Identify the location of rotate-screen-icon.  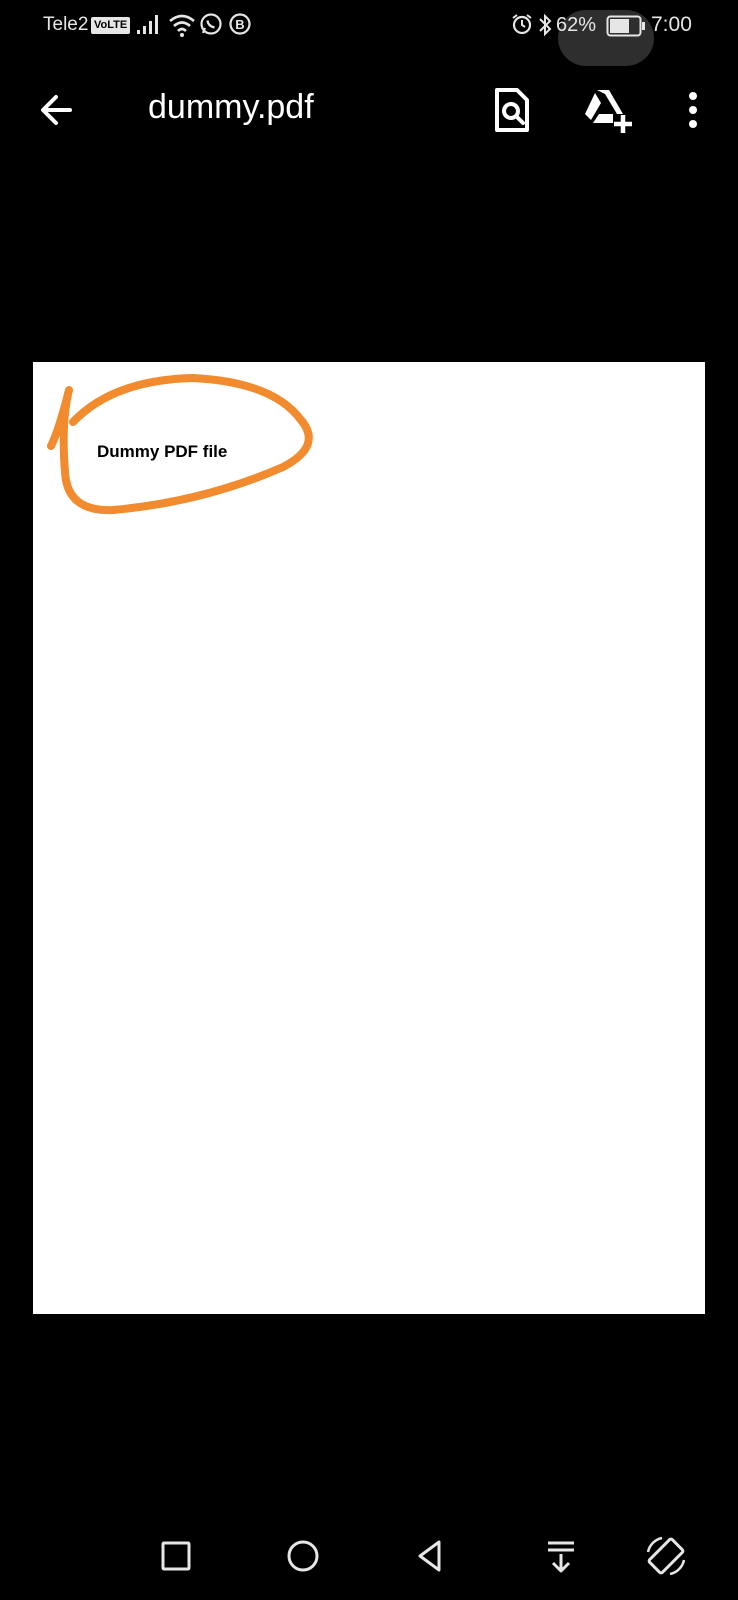
(666, 1556).